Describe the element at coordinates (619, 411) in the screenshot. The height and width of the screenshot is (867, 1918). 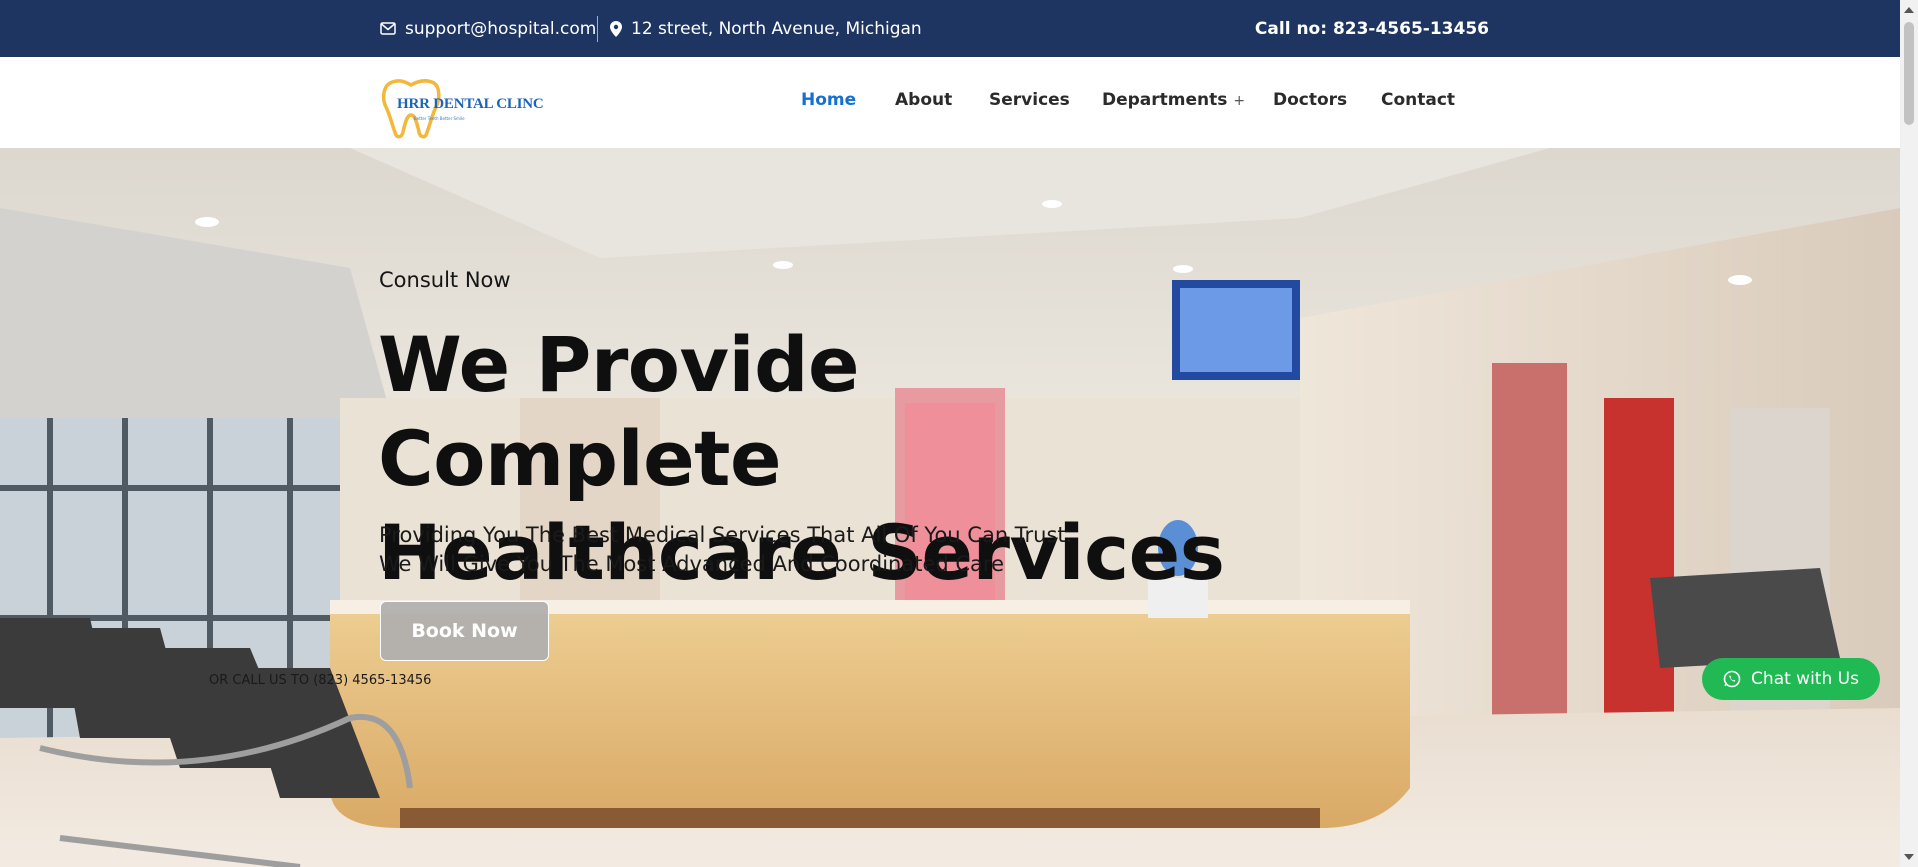
I see `hero-title-line1: We Provide Complete` at that location.